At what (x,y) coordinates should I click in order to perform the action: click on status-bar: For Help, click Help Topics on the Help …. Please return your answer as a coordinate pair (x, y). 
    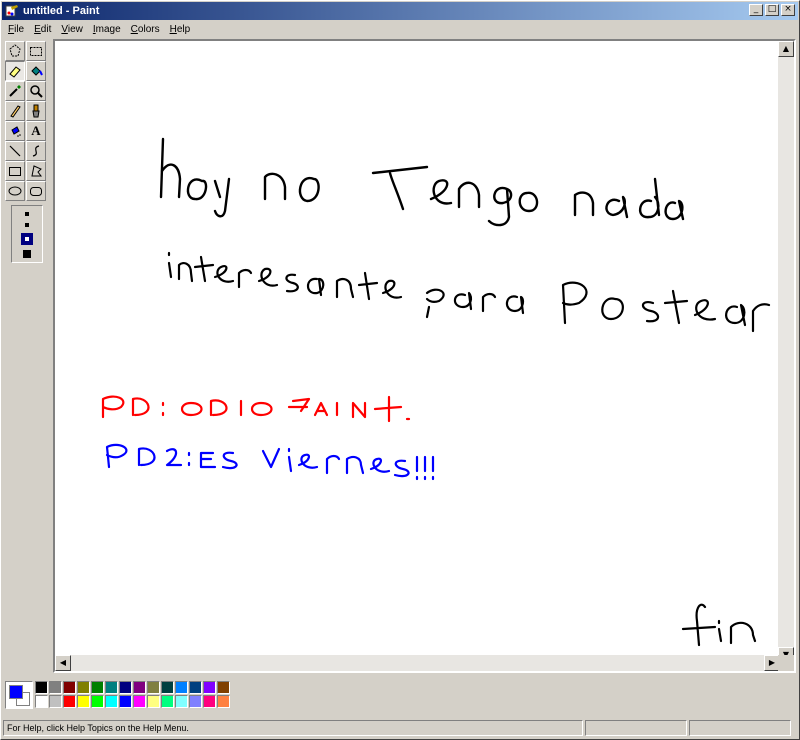
    Looking at the image, I should click on (400, 729).